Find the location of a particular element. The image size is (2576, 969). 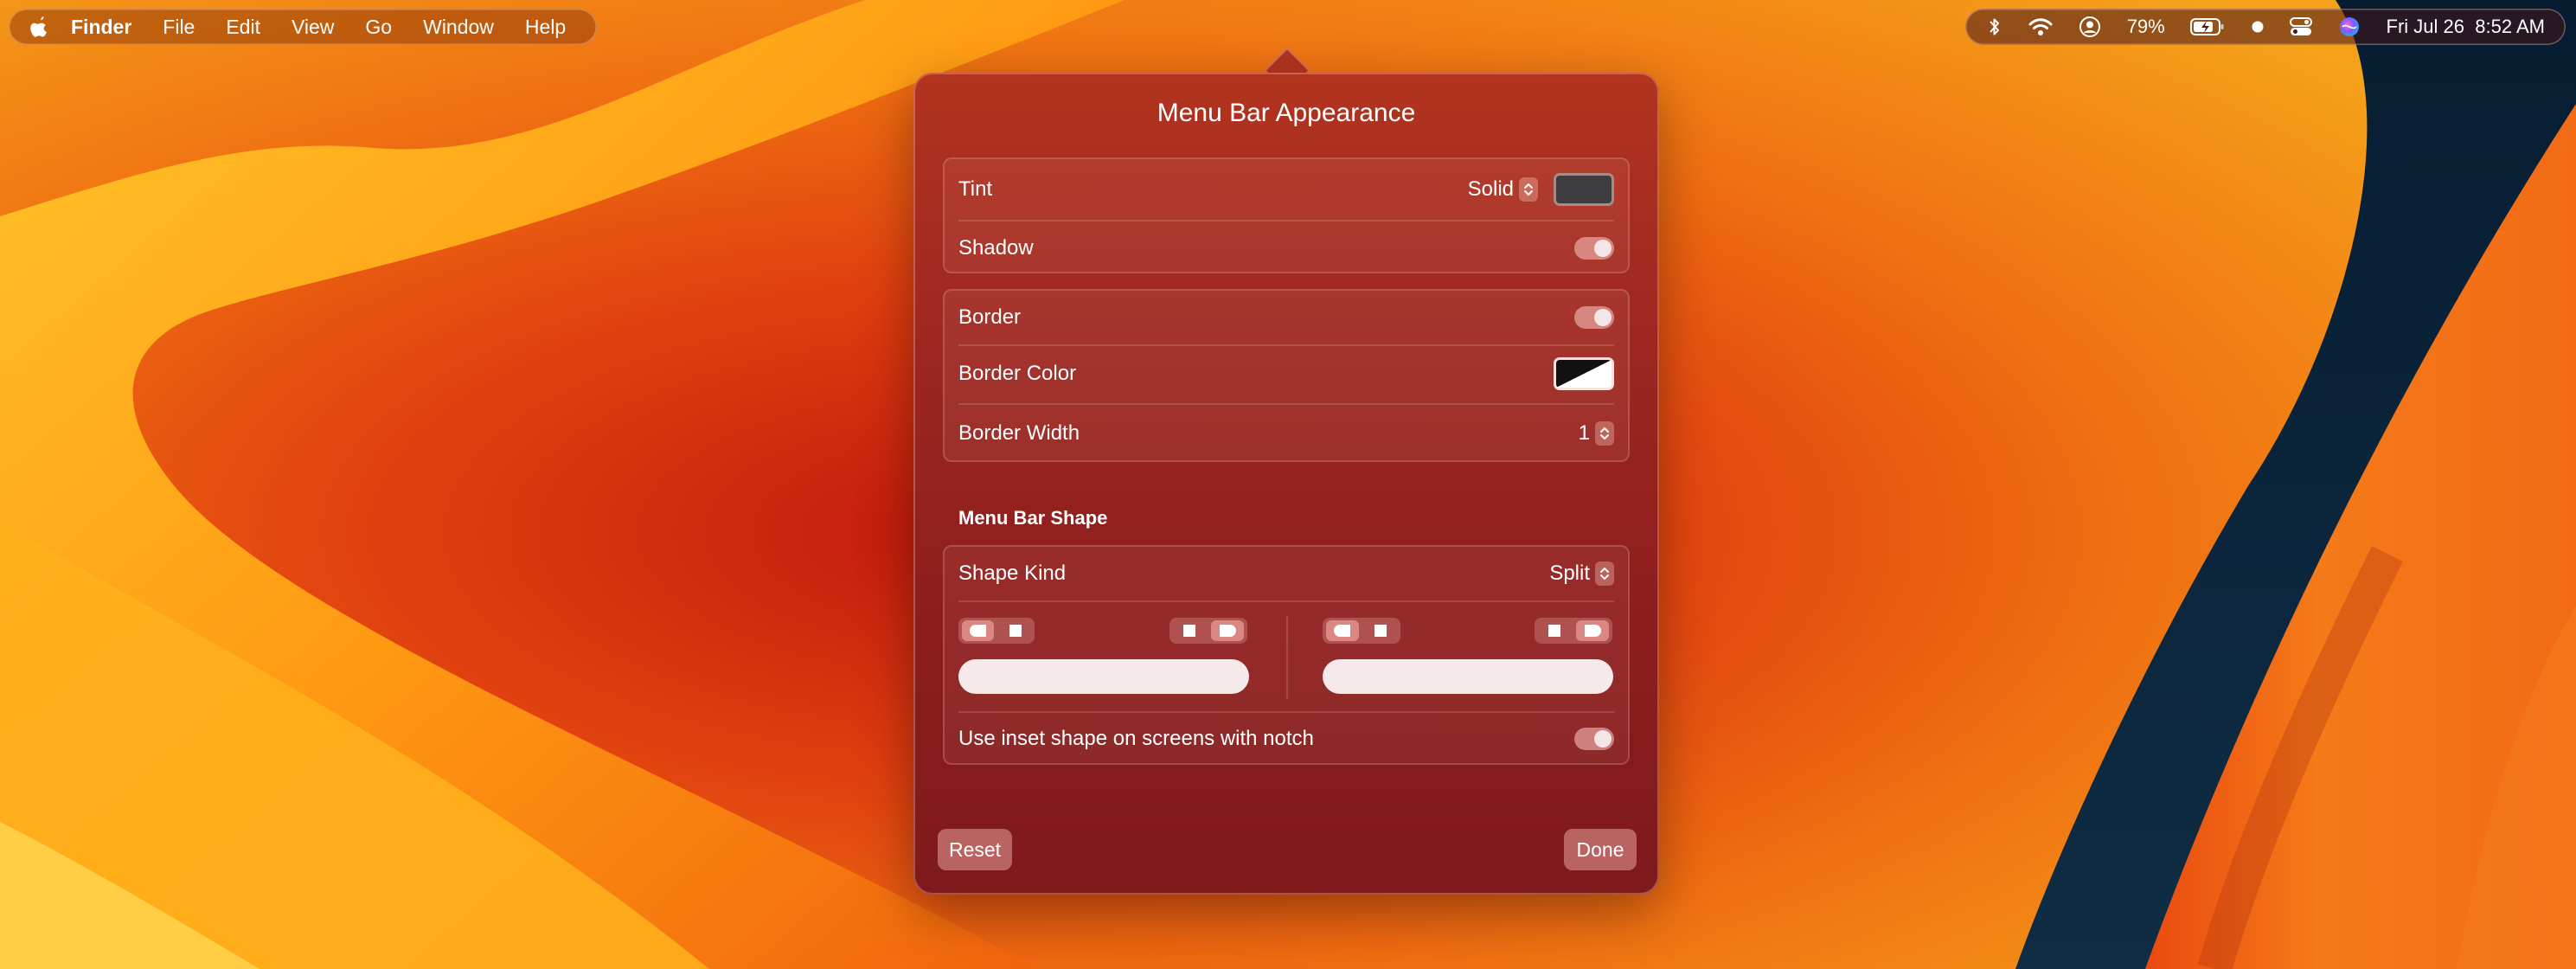

reset-button: Reset is located at coordinates (975, 849).